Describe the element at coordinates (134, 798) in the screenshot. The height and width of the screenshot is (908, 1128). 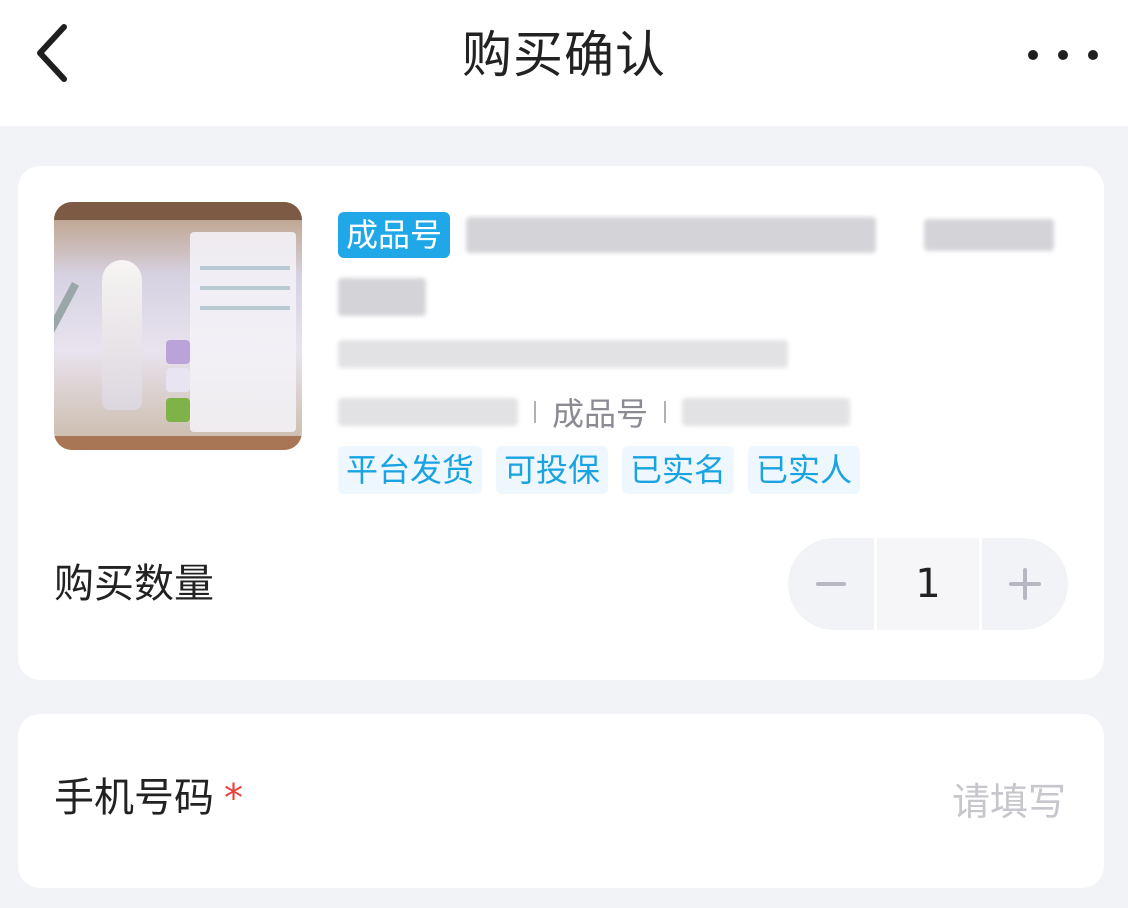
I see `phone-label-text: 手机号码` at that location.